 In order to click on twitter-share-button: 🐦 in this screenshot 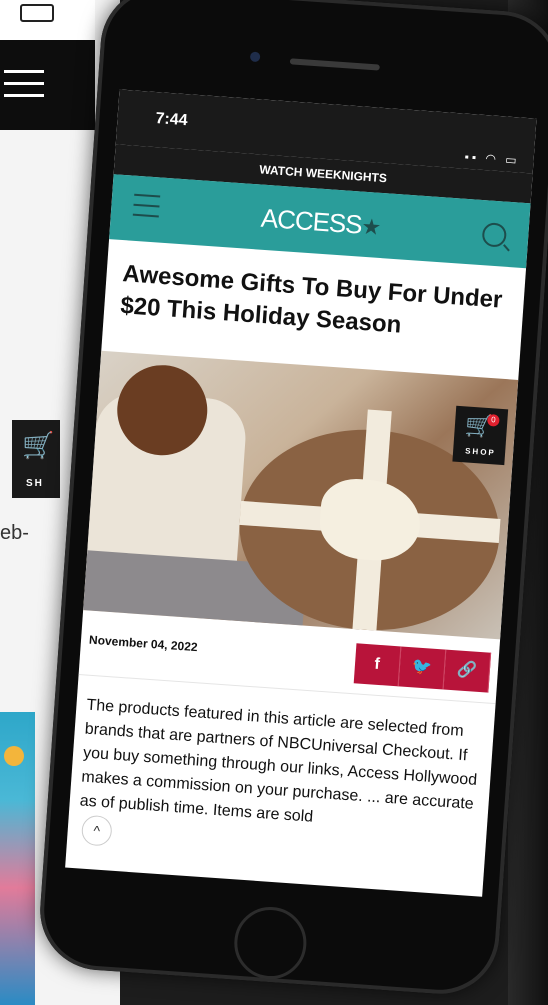, I will do `click(422, 668)`.